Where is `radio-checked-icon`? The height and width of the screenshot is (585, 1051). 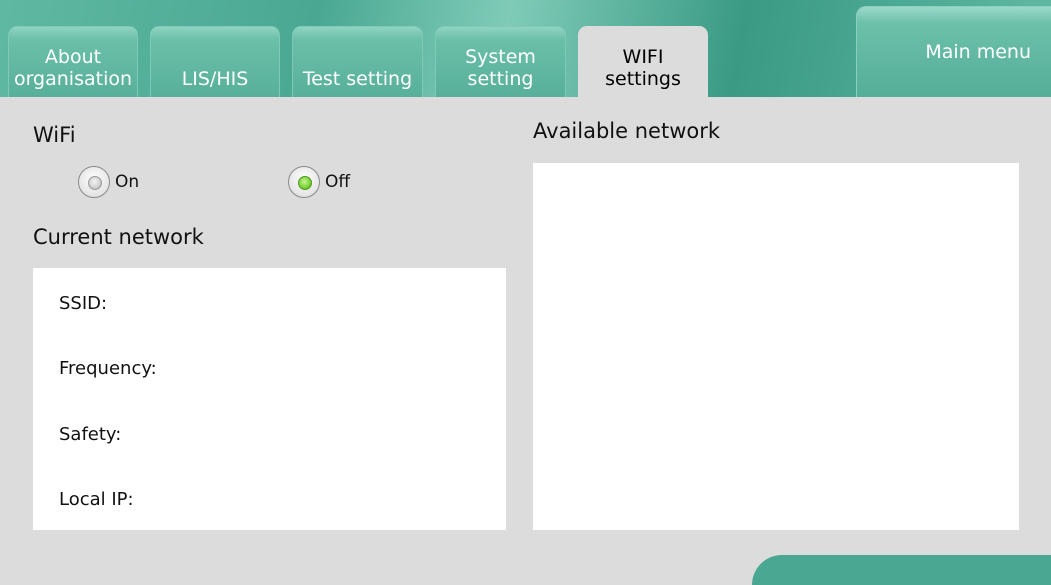 radio-checked-icon is located at coordinates (304, 182).